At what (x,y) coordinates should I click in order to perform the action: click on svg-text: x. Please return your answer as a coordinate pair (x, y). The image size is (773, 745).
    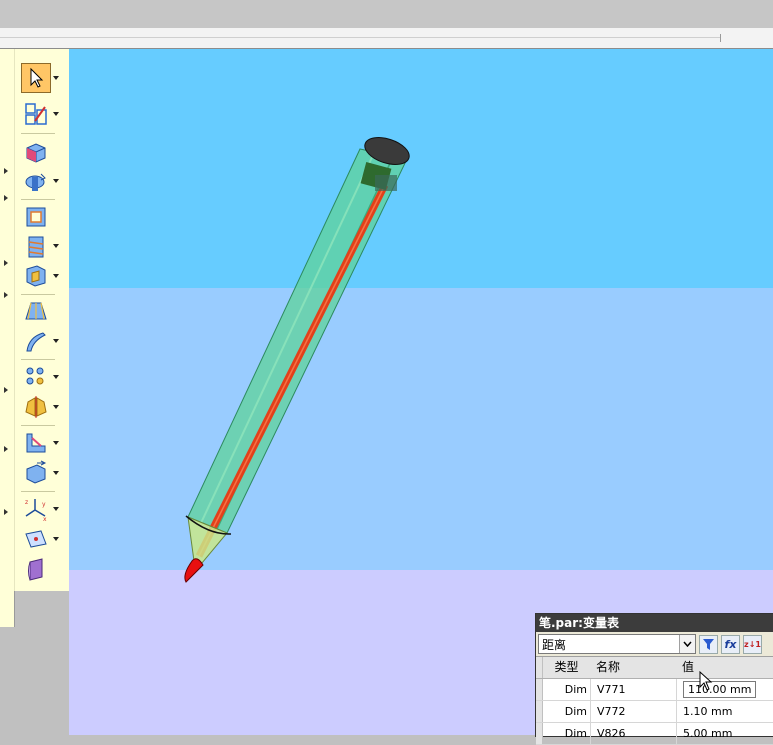
    Looking at the image, I should click on (45, 519).